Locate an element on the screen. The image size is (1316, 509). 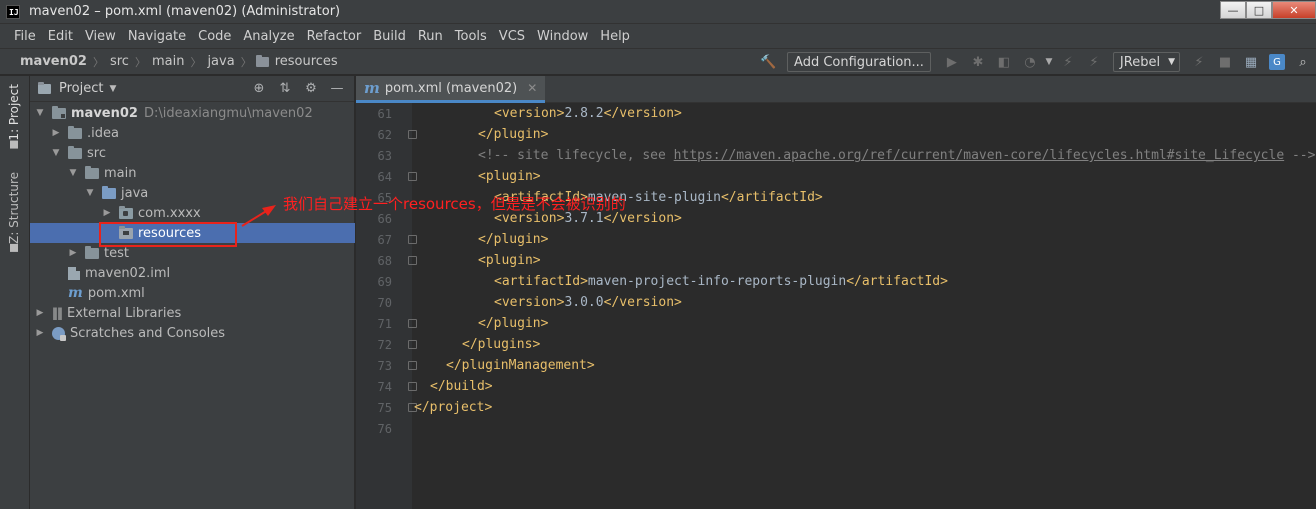
menu-navigate: Navigate is located at coordinates (157, 36).